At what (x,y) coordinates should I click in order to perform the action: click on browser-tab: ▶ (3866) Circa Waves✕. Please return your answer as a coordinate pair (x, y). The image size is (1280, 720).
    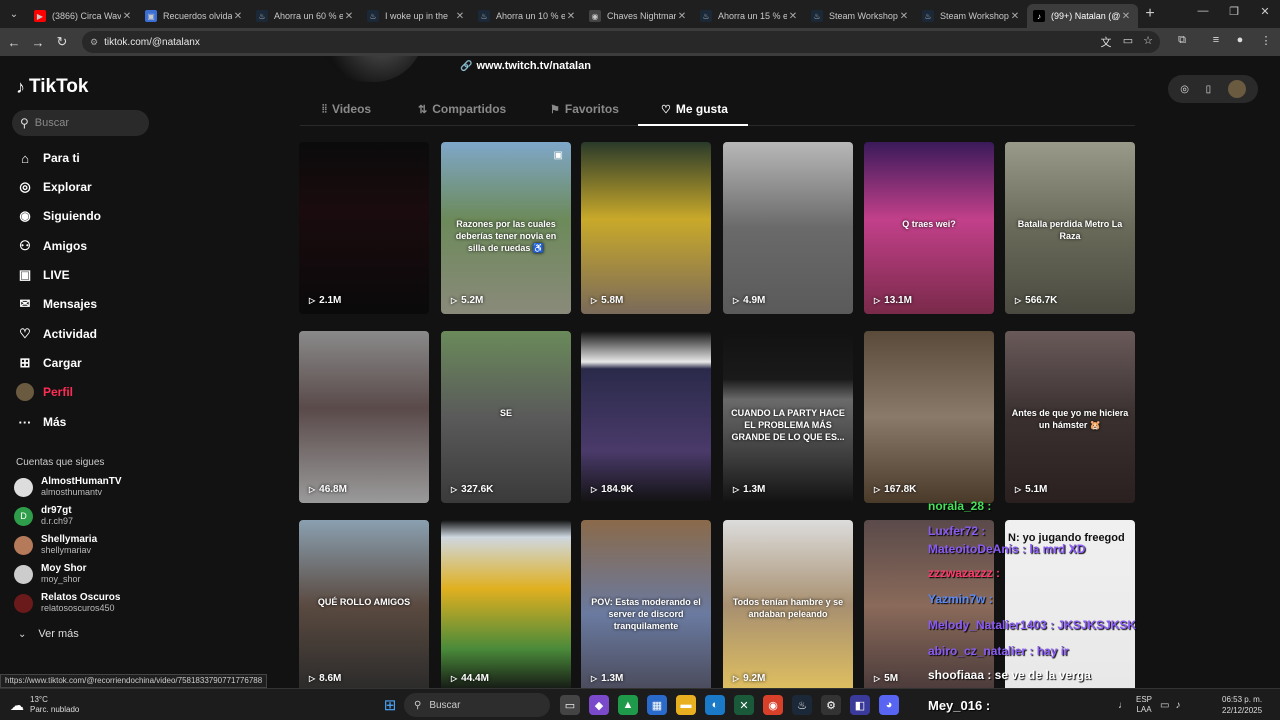
    Looking at the image, I should click on (83, 16).